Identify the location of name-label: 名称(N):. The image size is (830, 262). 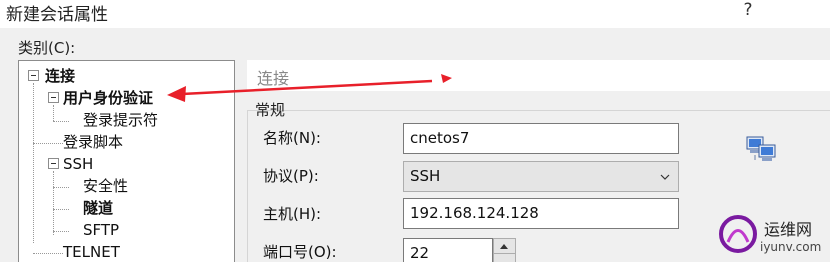
(292, 138).